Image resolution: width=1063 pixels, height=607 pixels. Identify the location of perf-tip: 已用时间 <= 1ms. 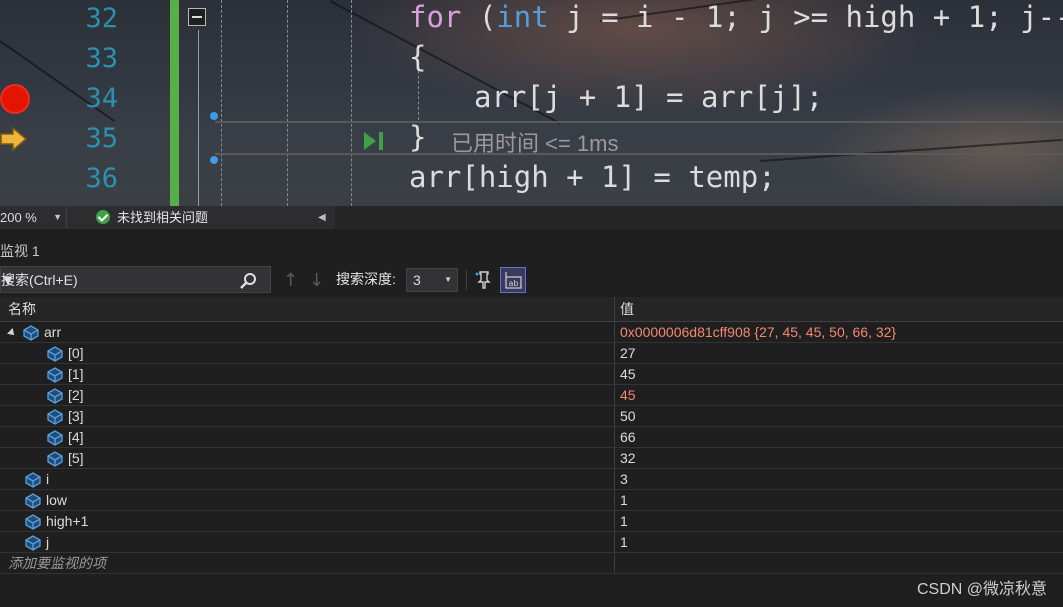
(534, 142).